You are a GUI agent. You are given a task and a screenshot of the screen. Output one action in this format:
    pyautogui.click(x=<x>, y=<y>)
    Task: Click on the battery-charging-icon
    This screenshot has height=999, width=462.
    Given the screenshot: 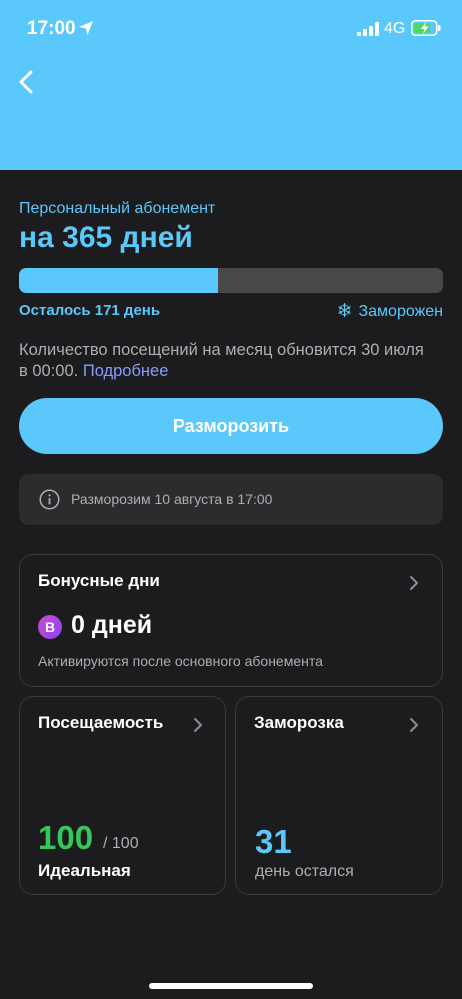 What is the action you would take?
    pyautogui.click(x=426, y=28)
    